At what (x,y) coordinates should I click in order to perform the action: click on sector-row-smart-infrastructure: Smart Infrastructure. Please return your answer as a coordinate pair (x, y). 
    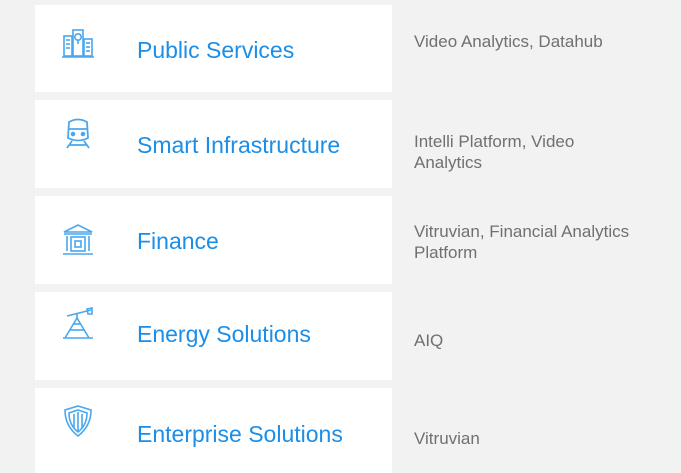
    Looking at the image, I should click on (213, 144).